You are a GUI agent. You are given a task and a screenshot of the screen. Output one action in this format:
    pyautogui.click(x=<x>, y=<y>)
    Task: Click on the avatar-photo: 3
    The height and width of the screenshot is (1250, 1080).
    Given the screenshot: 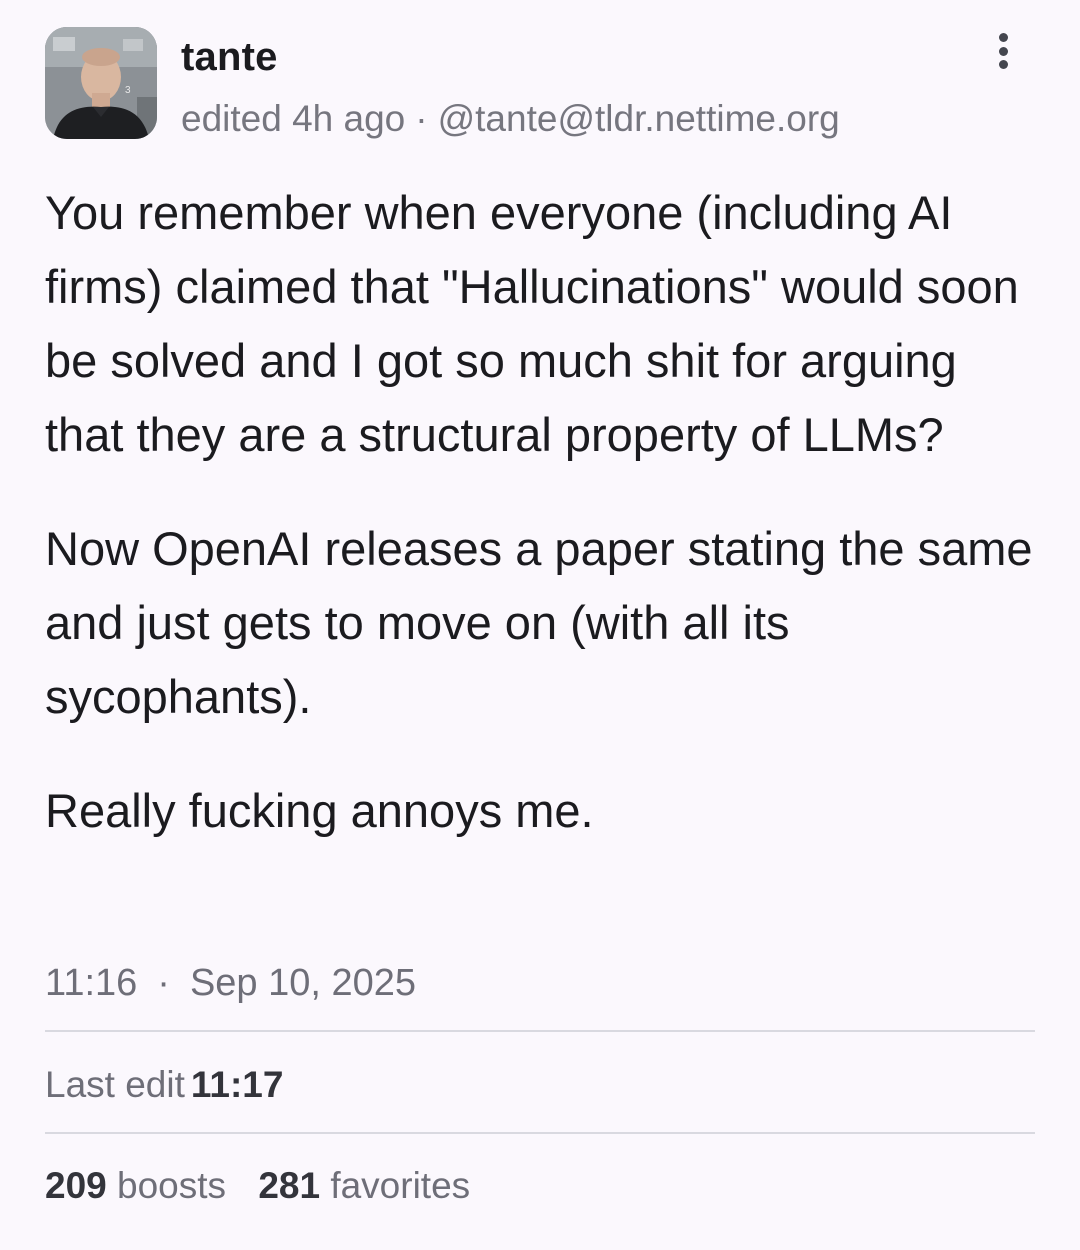 What is the action you would take?
    pyautogui.click(x=101, y=83)
    